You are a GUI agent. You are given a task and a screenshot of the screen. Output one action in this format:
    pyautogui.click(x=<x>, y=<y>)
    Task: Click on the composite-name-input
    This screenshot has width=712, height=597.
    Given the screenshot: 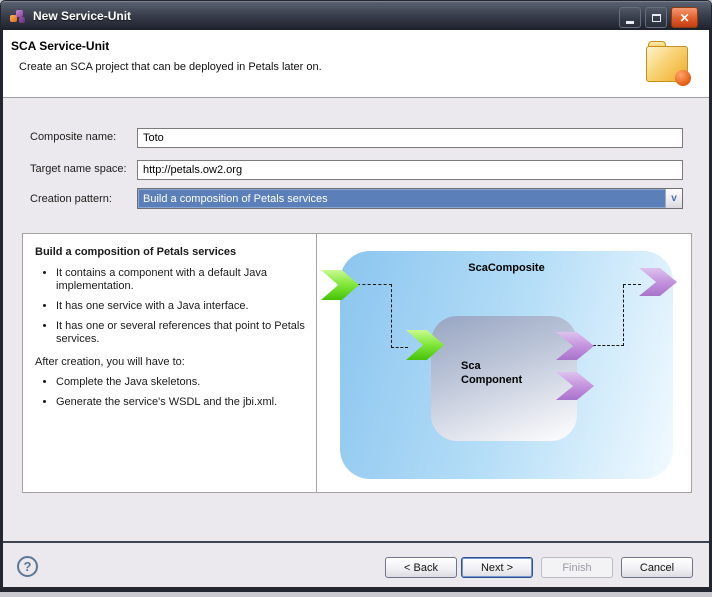 What is the action you would take?
    pyautogui.click(x=410, y=138)
    